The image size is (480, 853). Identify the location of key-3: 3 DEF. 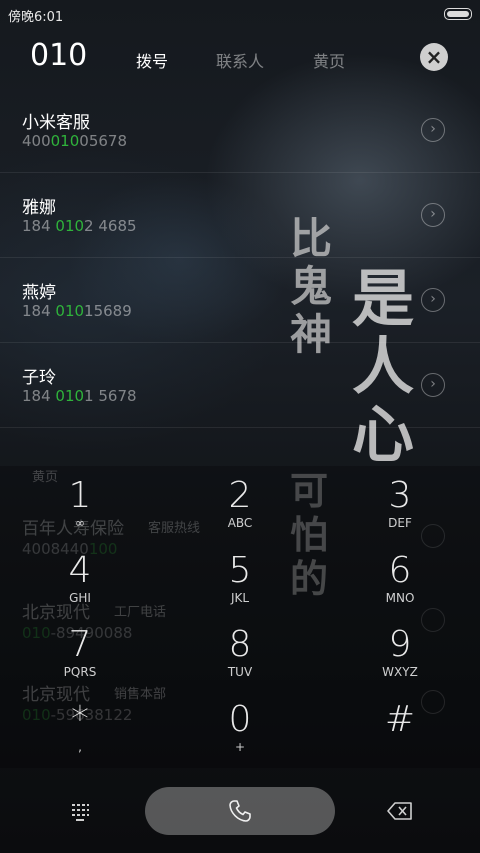
(400, 502).